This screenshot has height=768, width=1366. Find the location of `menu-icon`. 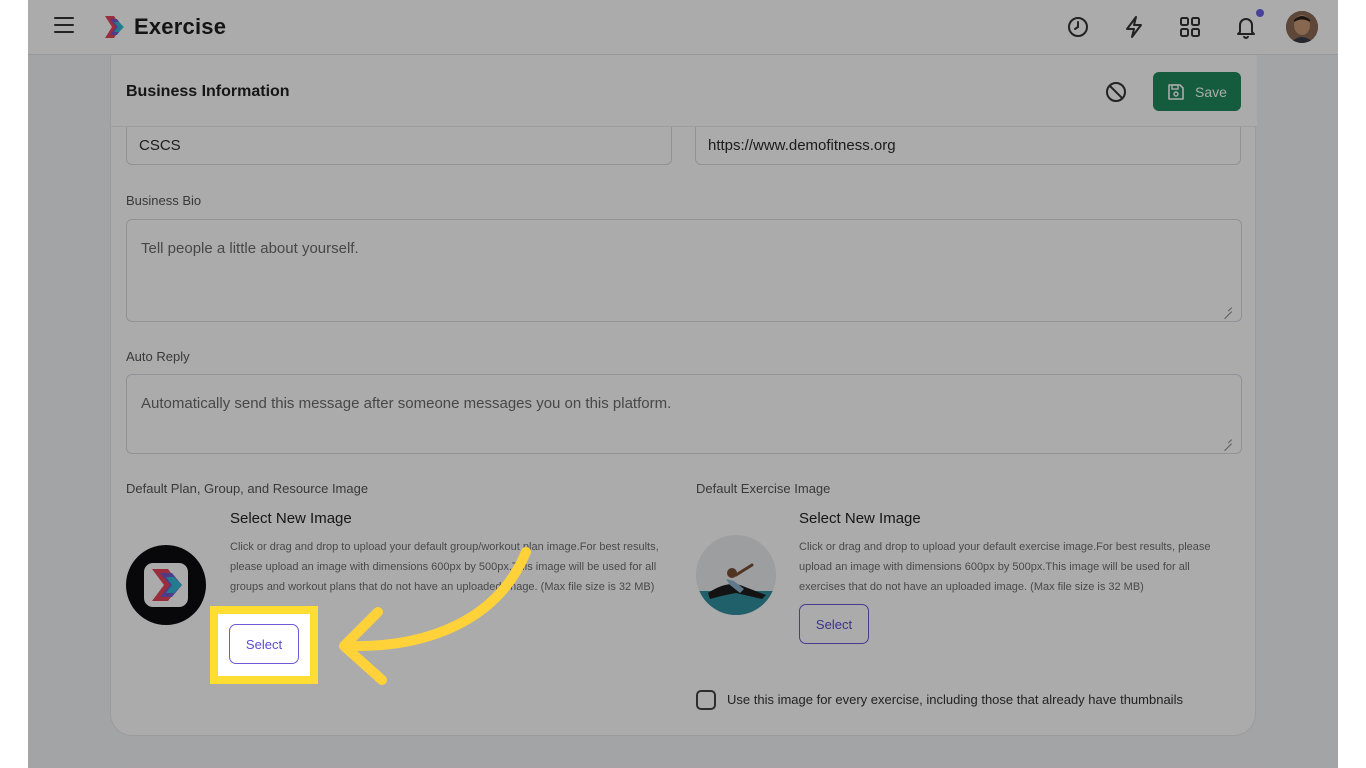

menu-icon is located at coordinates (64, 27).